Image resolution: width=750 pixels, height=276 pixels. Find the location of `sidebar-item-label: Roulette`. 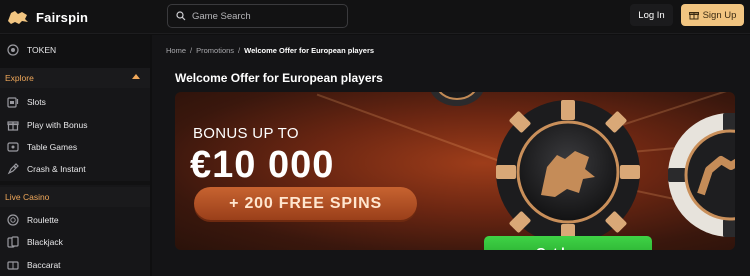

sidebar-item-label: Roulette is located at coordinates (43, 220).